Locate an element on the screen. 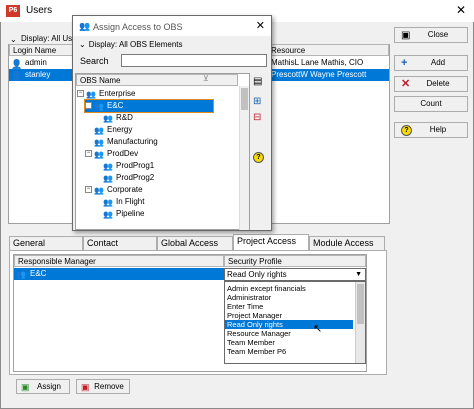 This screenshot has height=409, width=474. list-item: Enter Time is located at coordinates (289, 306).